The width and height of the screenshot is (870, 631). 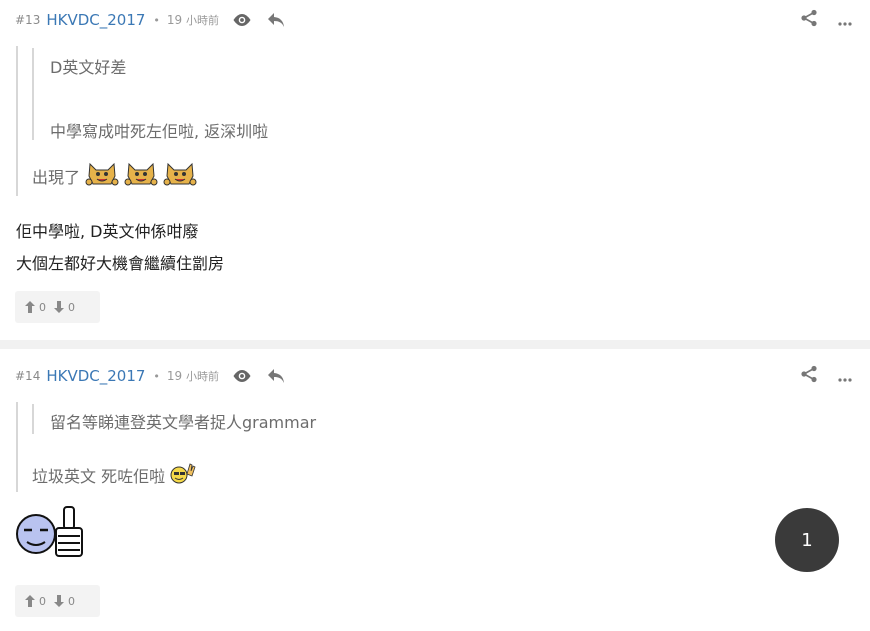 What do you see at coordinates (437, 20) in the screenshot?
I see `post-header: #13 HKVDC_2017 • 19 小時前` at bounding box center [437, 20].